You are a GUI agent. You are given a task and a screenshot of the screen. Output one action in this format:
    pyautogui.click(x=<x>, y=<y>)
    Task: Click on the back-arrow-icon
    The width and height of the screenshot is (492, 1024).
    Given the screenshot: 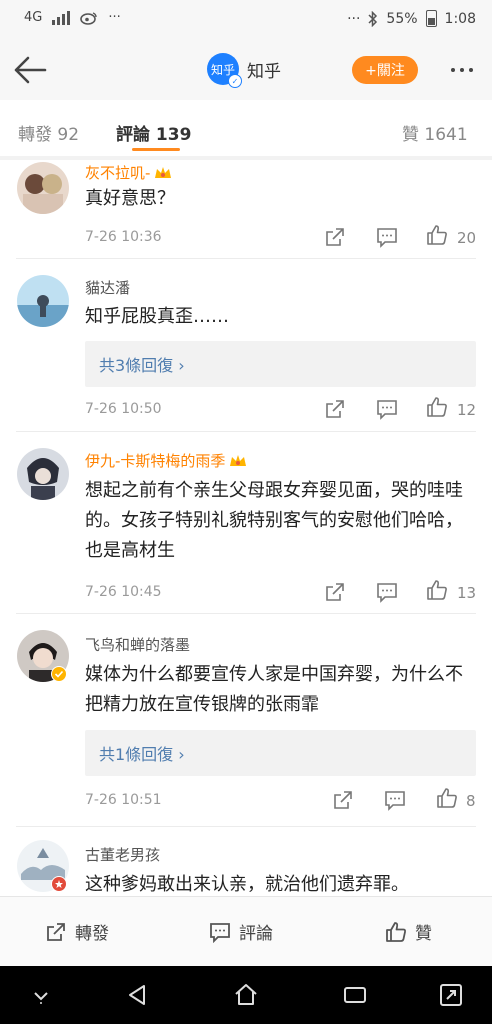 What is the action you would take?
    pyautogui.click(x=30, y=70)
    